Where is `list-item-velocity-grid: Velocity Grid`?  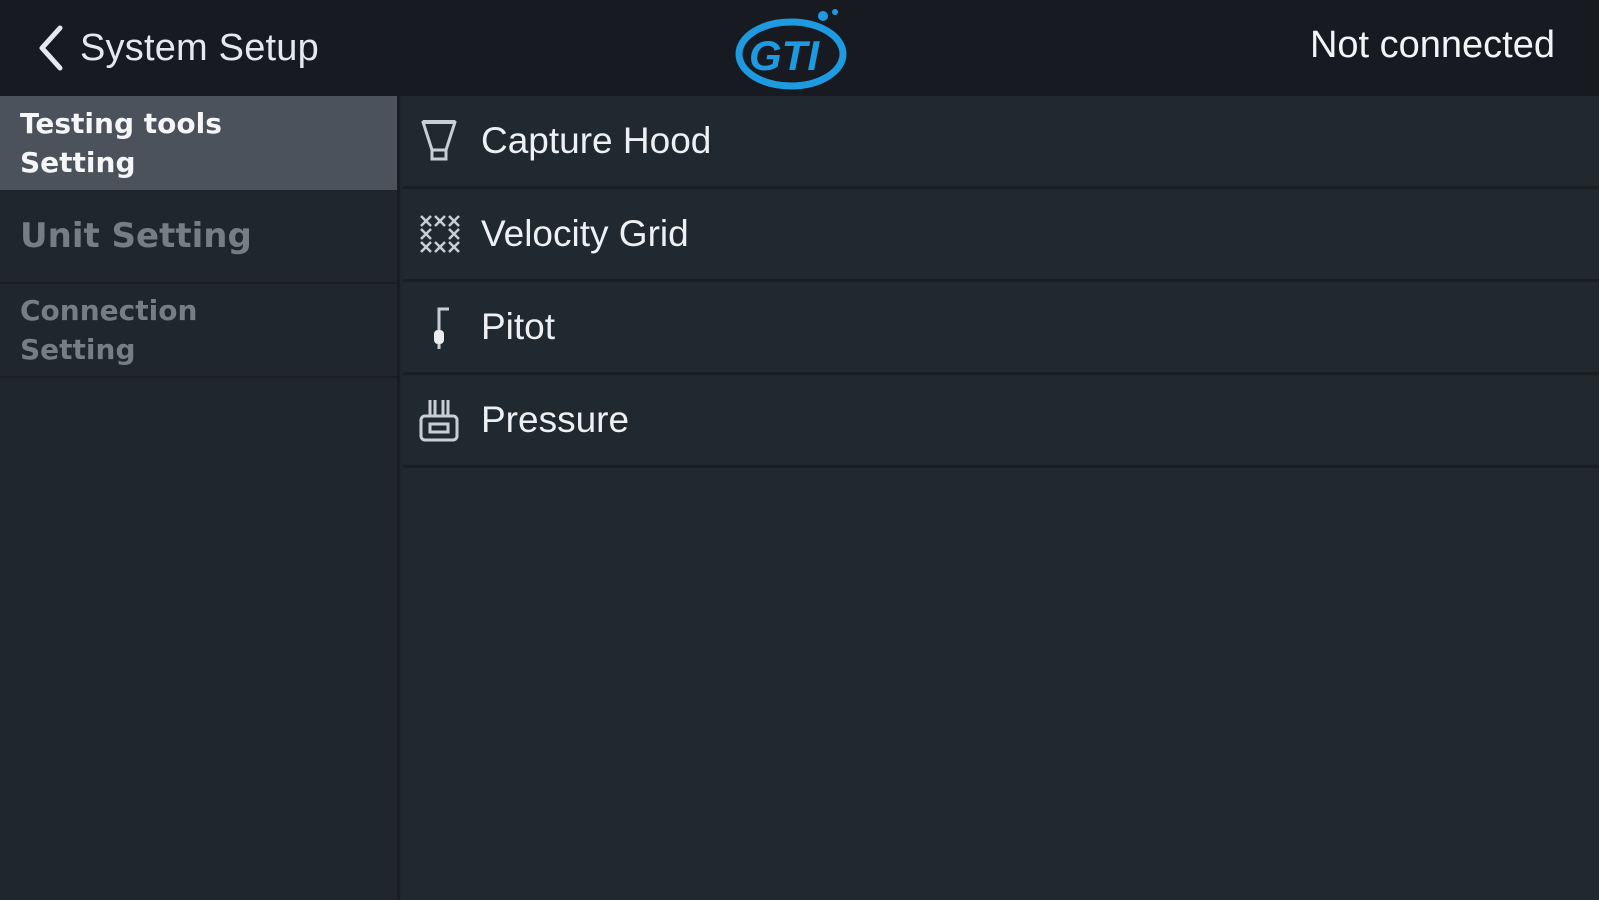 list-item-velocity-grid: Velocity Grid is located at coordinates (1001, 235).